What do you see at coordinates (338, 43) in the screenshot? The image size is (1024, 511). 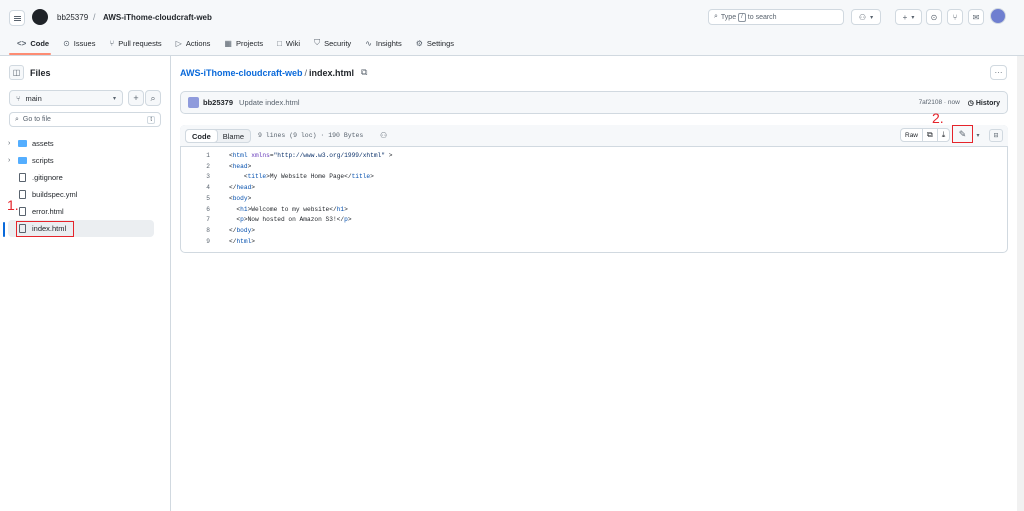 I see `tab-label: Security` at bounding box center [338, 43].